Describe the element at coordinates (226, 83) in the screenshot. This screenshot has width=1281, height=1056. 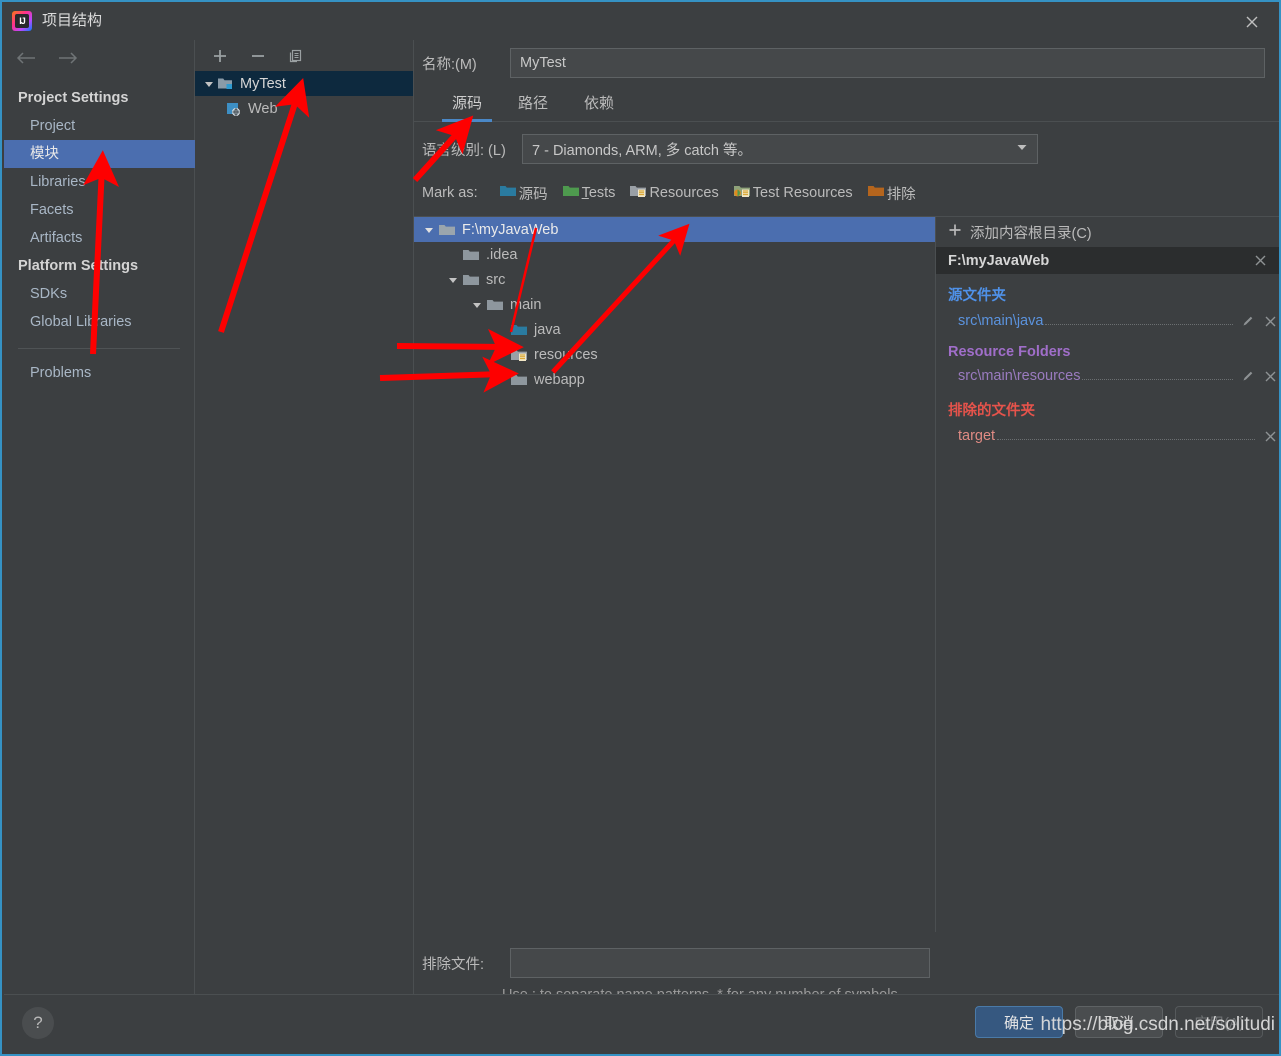
I see `module-folder-icon` at that location.